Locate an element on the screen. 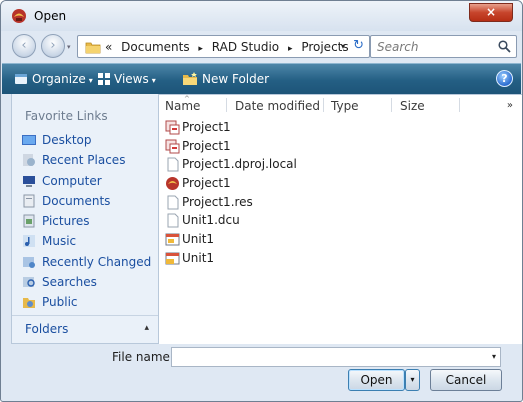  nav-item-computer: Computer is located at coordinates (85, 181).